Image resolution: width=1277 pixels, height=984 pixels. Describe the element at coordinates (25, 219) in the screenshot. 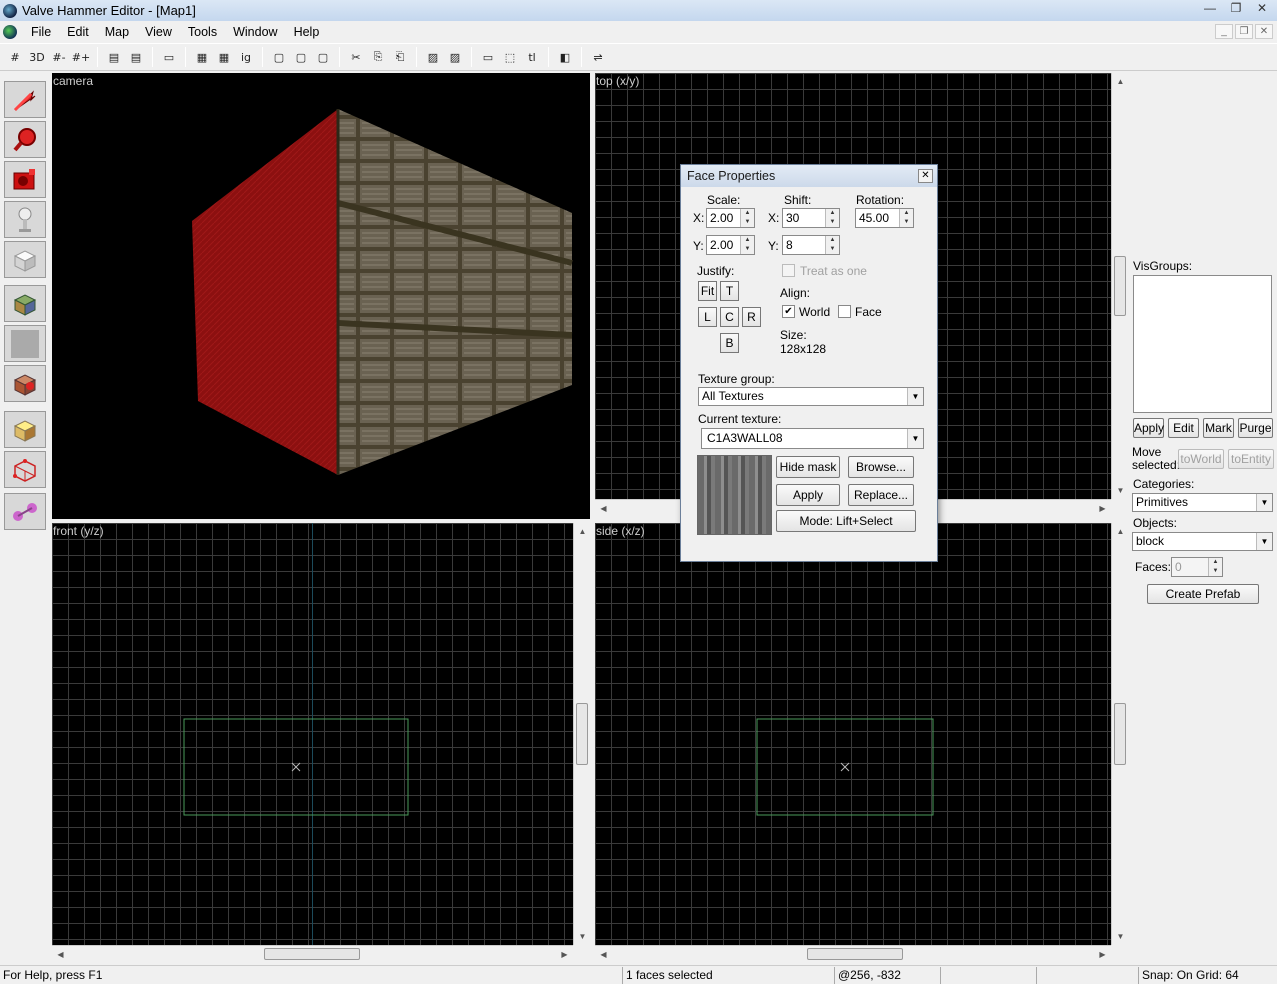

I see `entity-tool` at that location.